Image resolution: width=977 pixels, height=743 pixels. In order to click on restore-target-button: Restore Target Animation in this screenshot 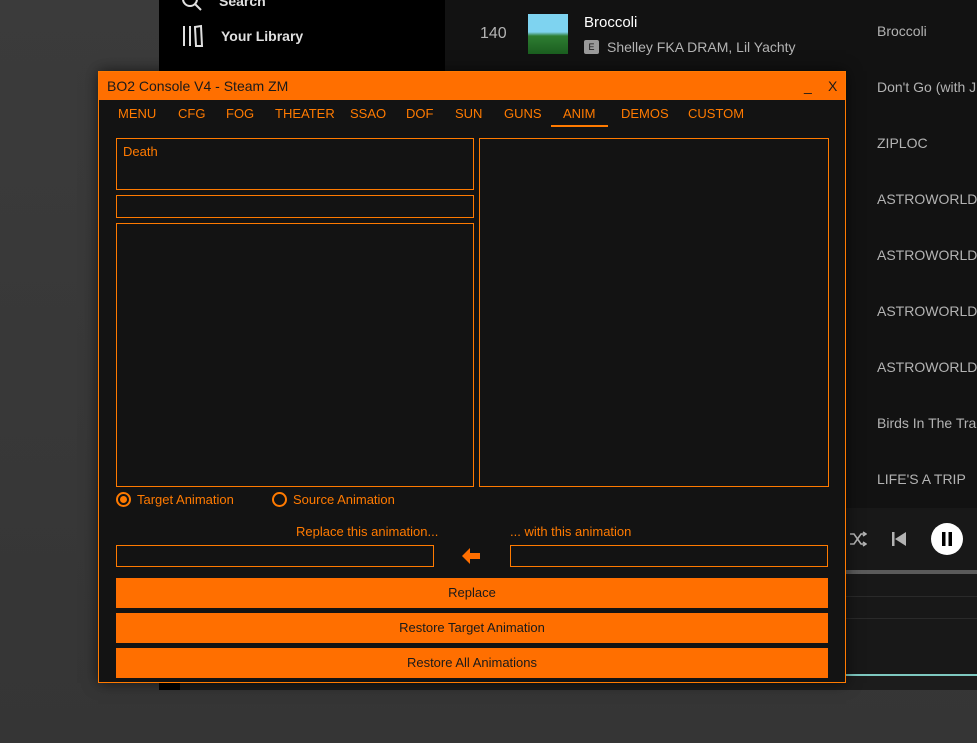, I will do `click(472, 628)`.